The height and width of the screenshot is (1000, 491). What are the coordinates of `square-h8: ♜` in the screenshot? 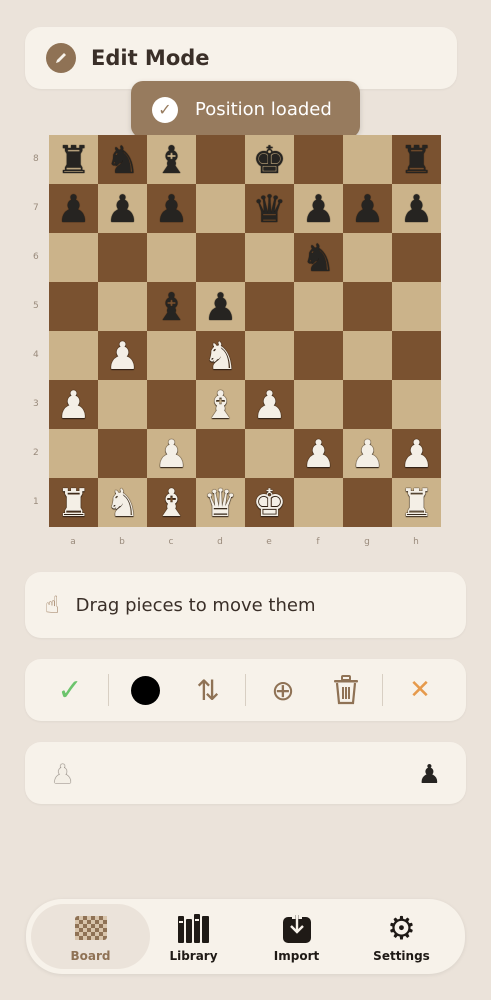 It's located at (416, 159).